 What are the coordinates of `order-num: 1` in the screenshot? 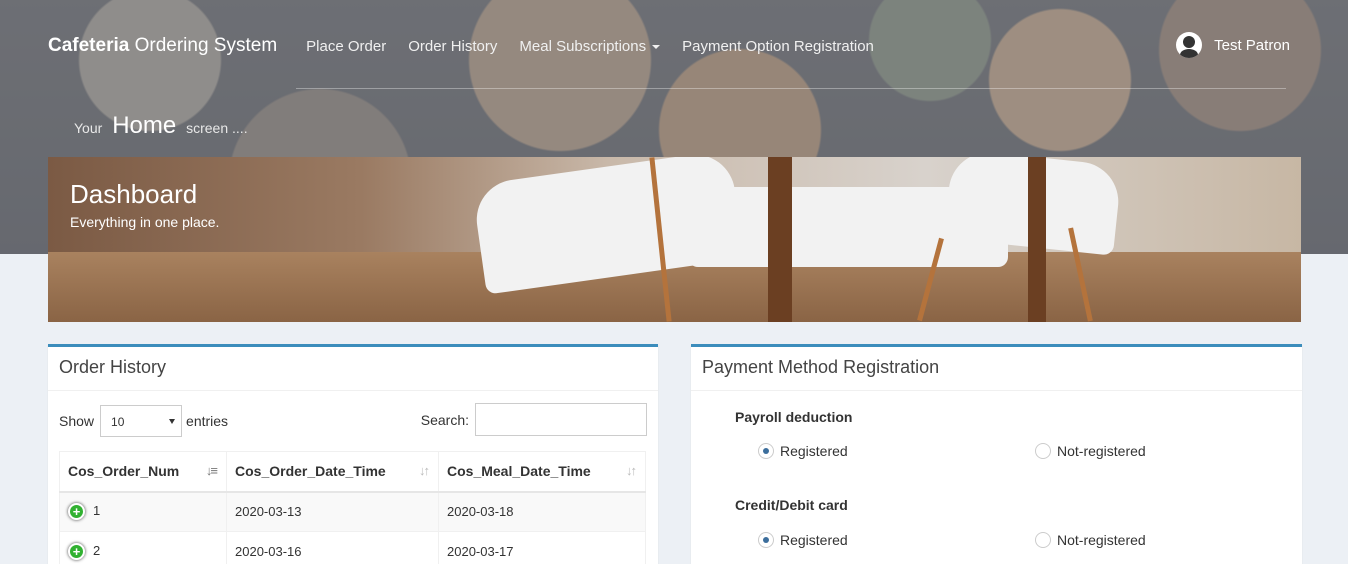 It's located at (97, 511).